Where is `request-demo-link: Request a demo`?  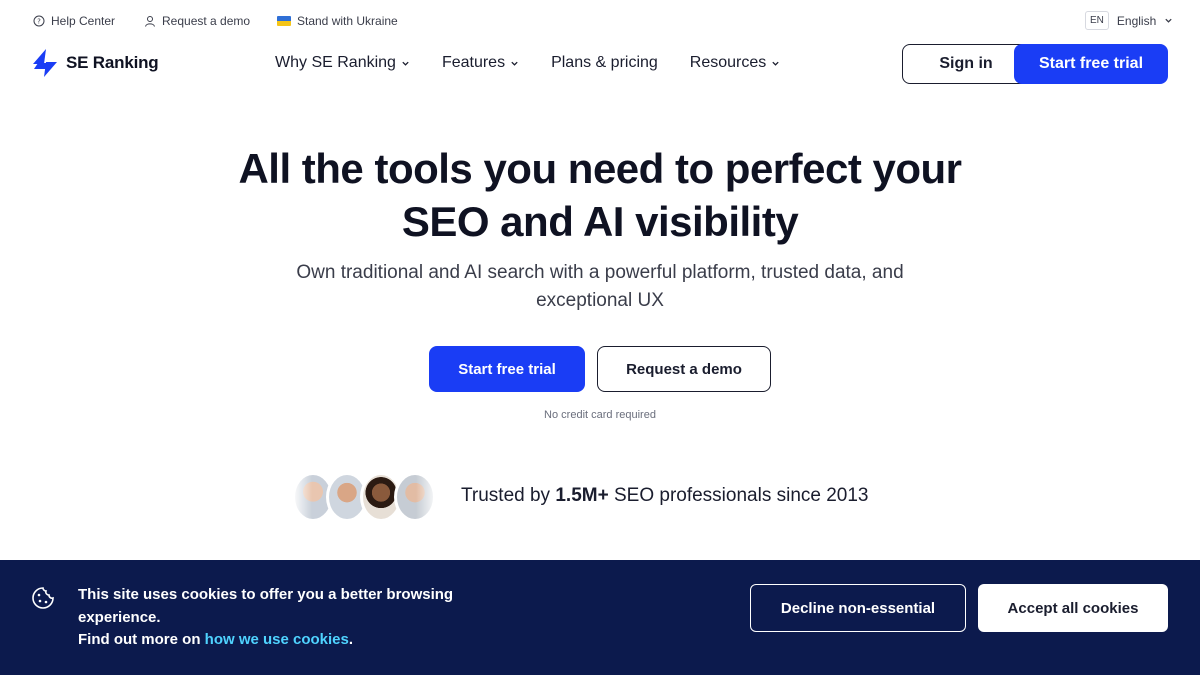
request-demo-link: Request a demo is located at coordinates (197, 21).